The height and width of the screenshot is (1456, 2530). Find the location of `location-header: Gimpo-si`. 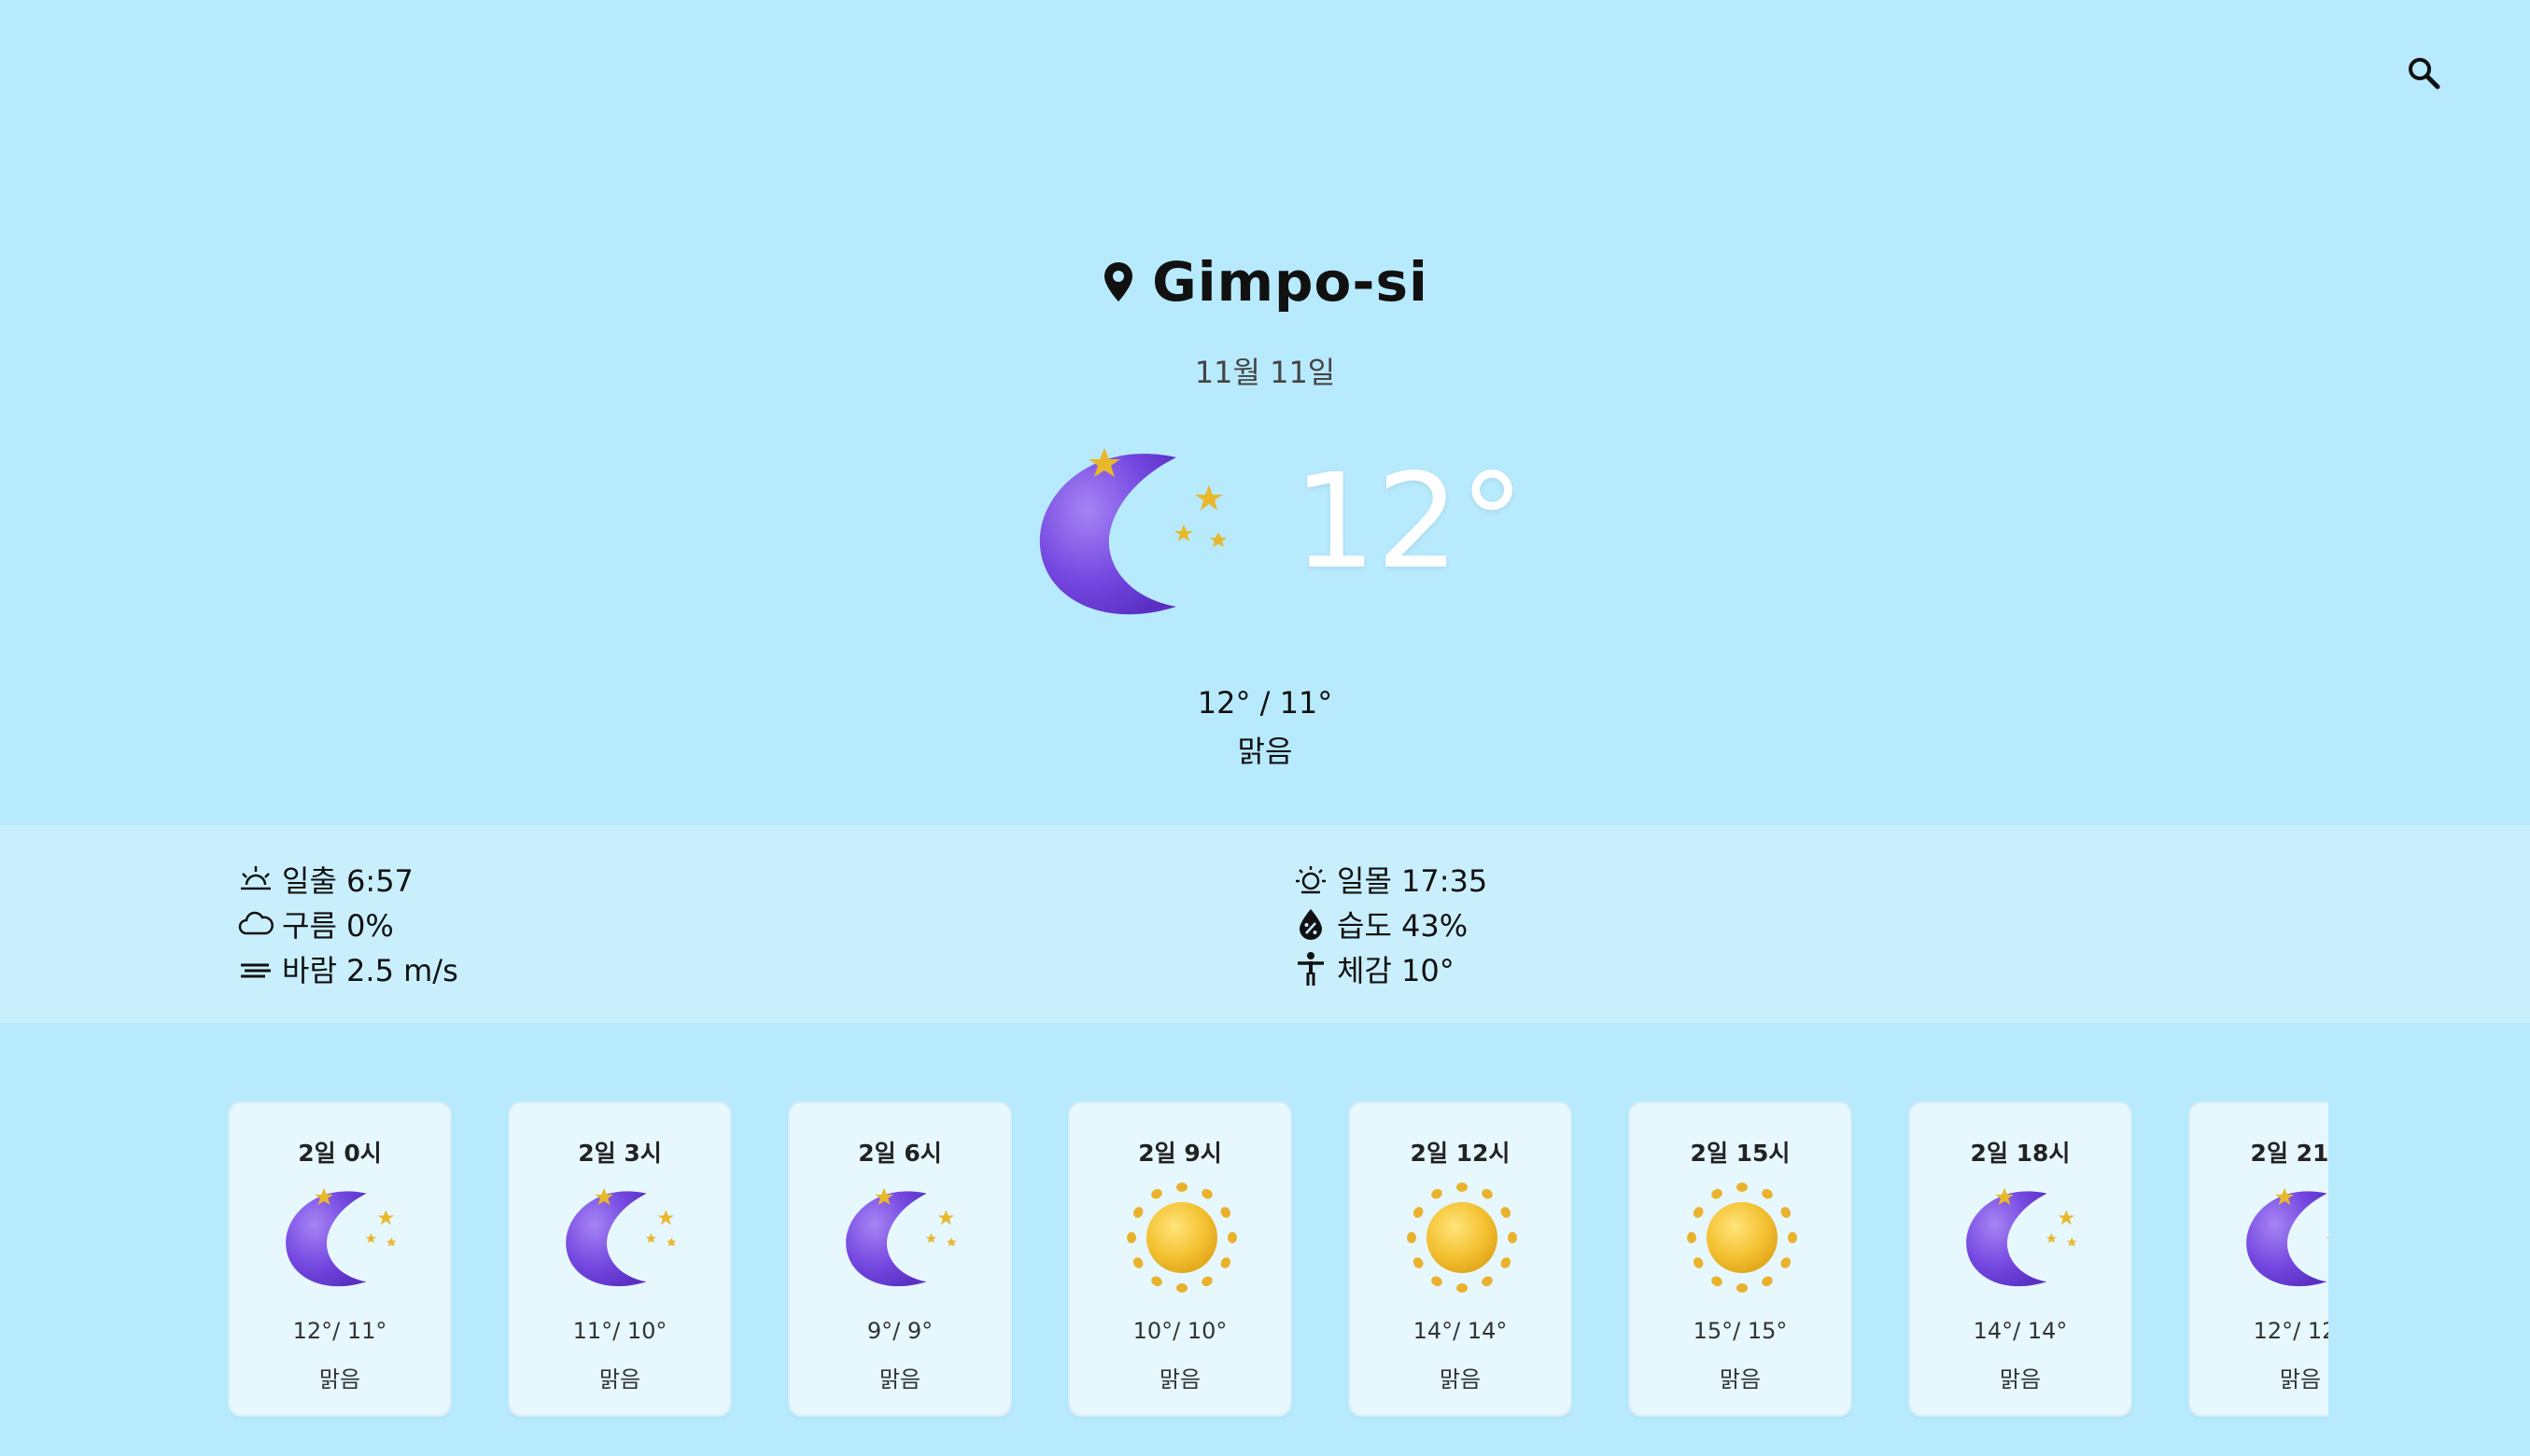

location-header: Gimpo-si is located at coordinates (1265, 282).